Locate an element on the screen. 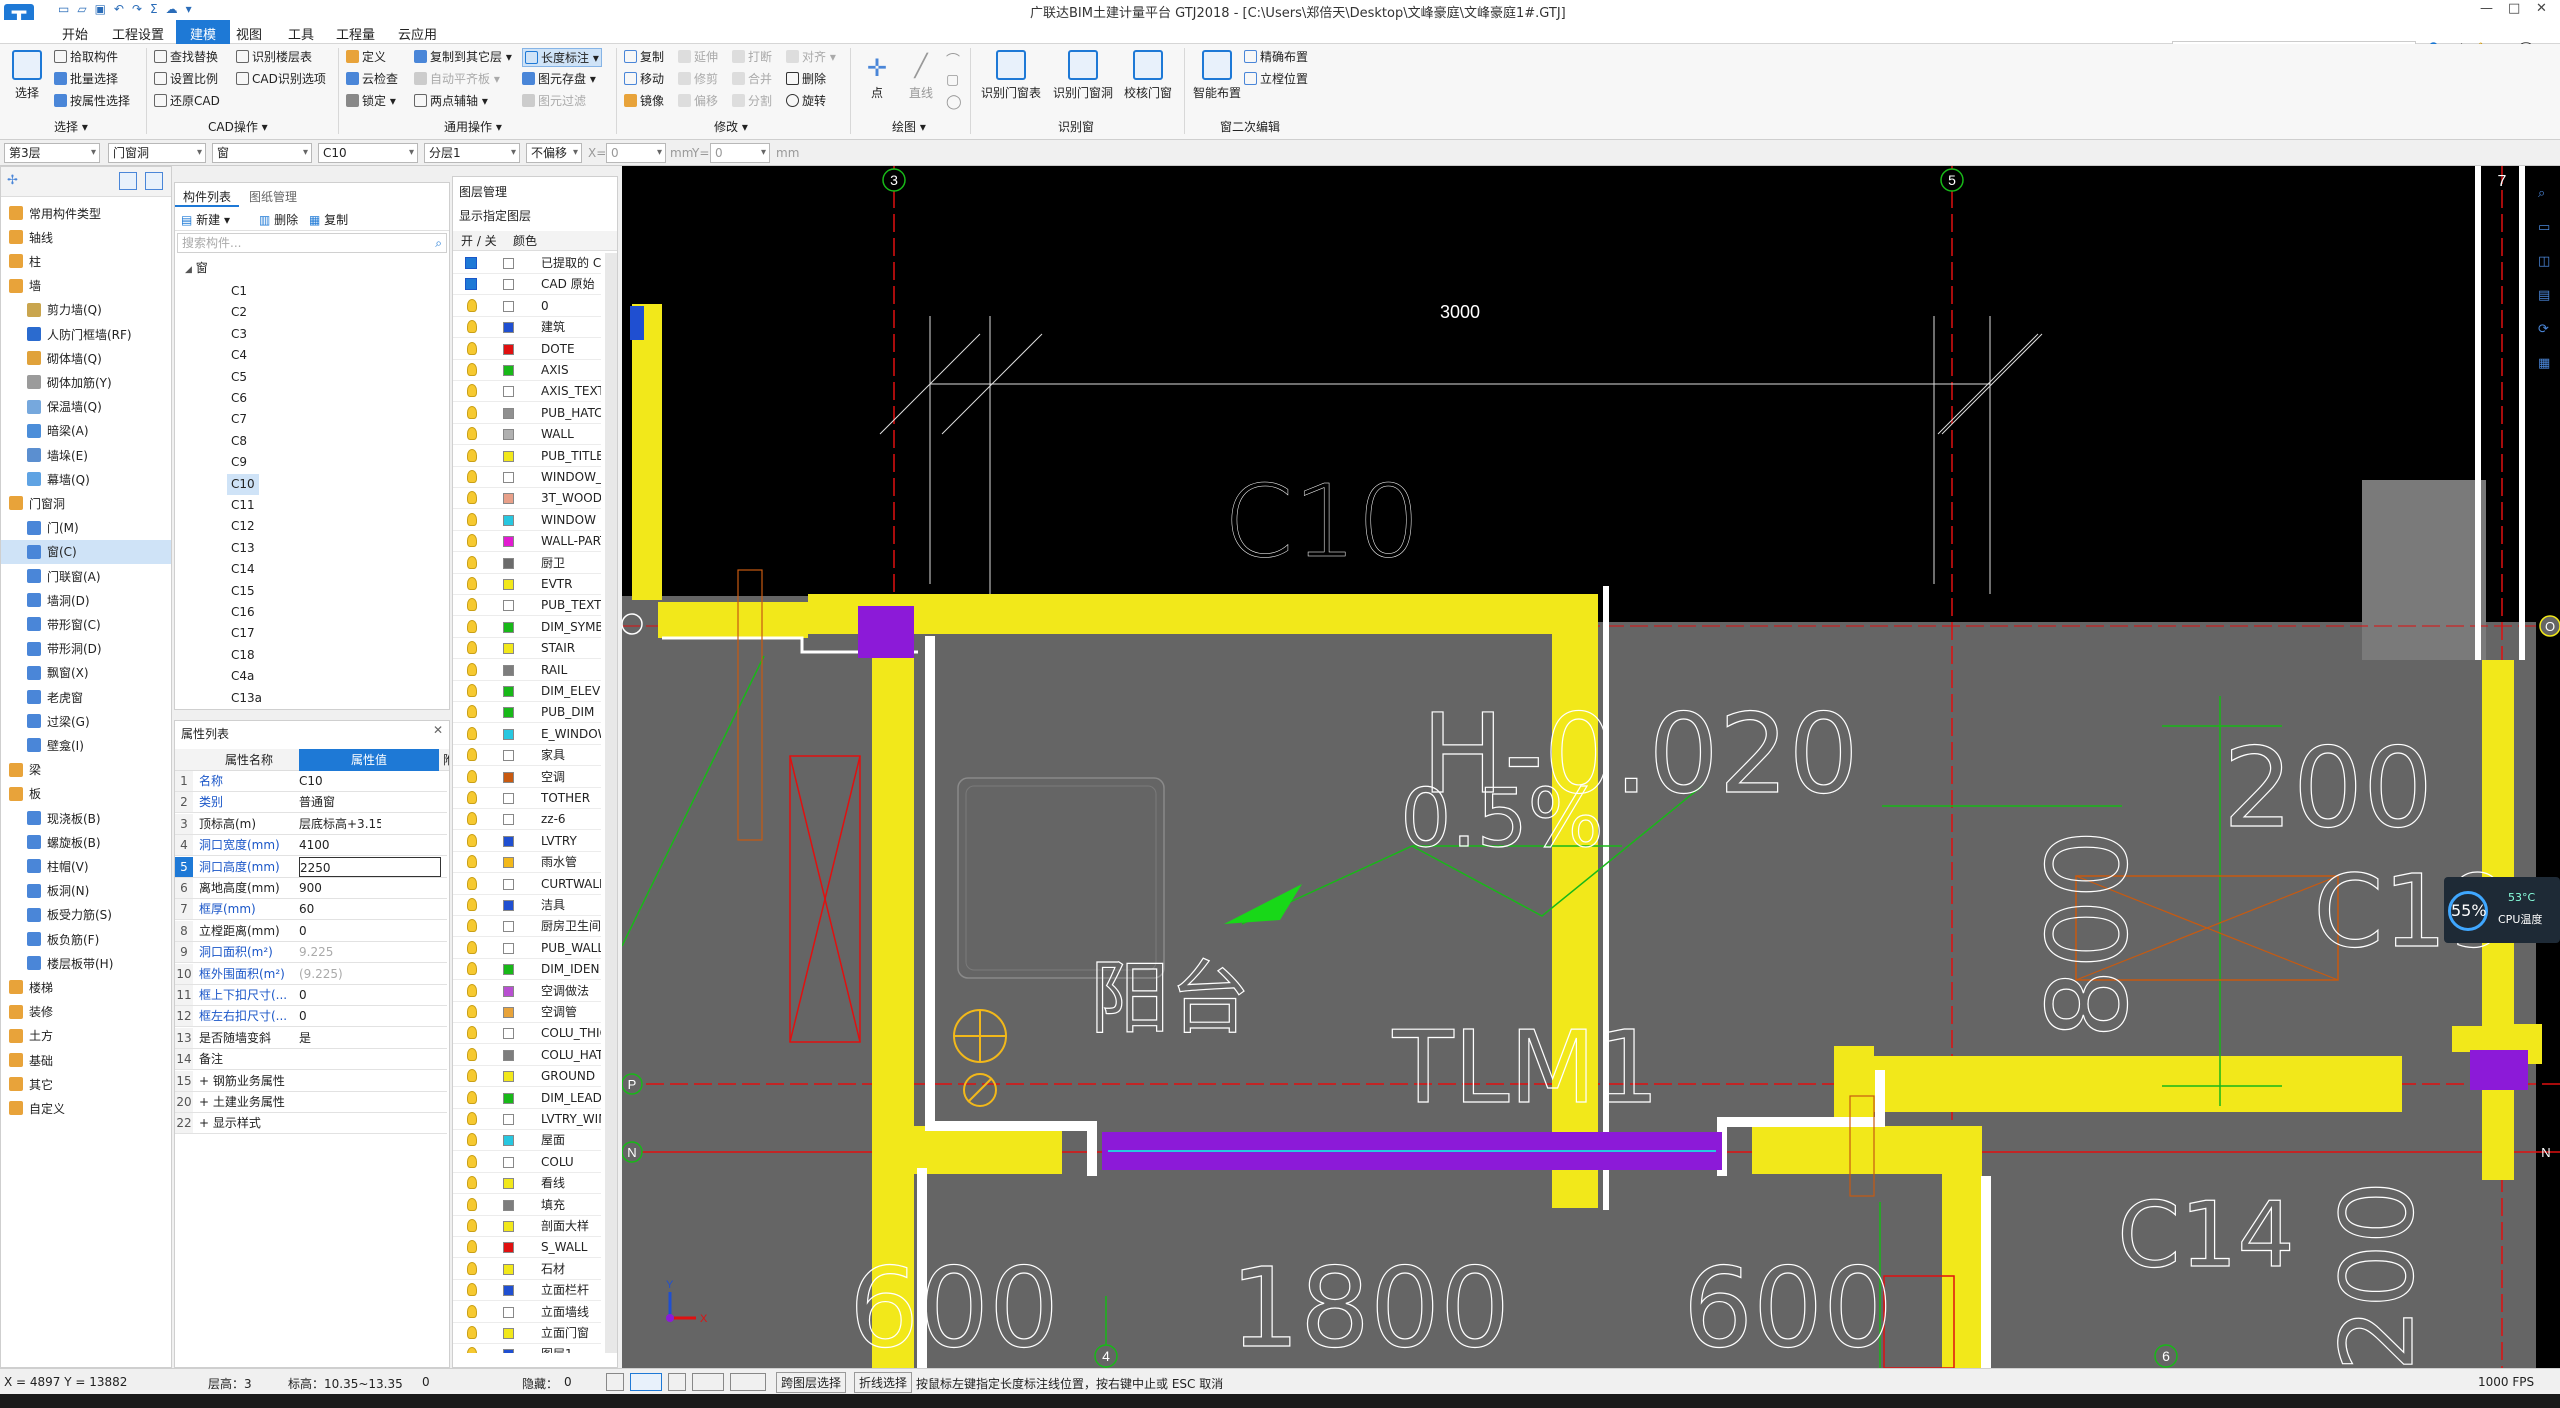 The width and height of the screenshot is (2560, 1408). display-settings-icon: ▦ is located at coordinates (2544, 363).